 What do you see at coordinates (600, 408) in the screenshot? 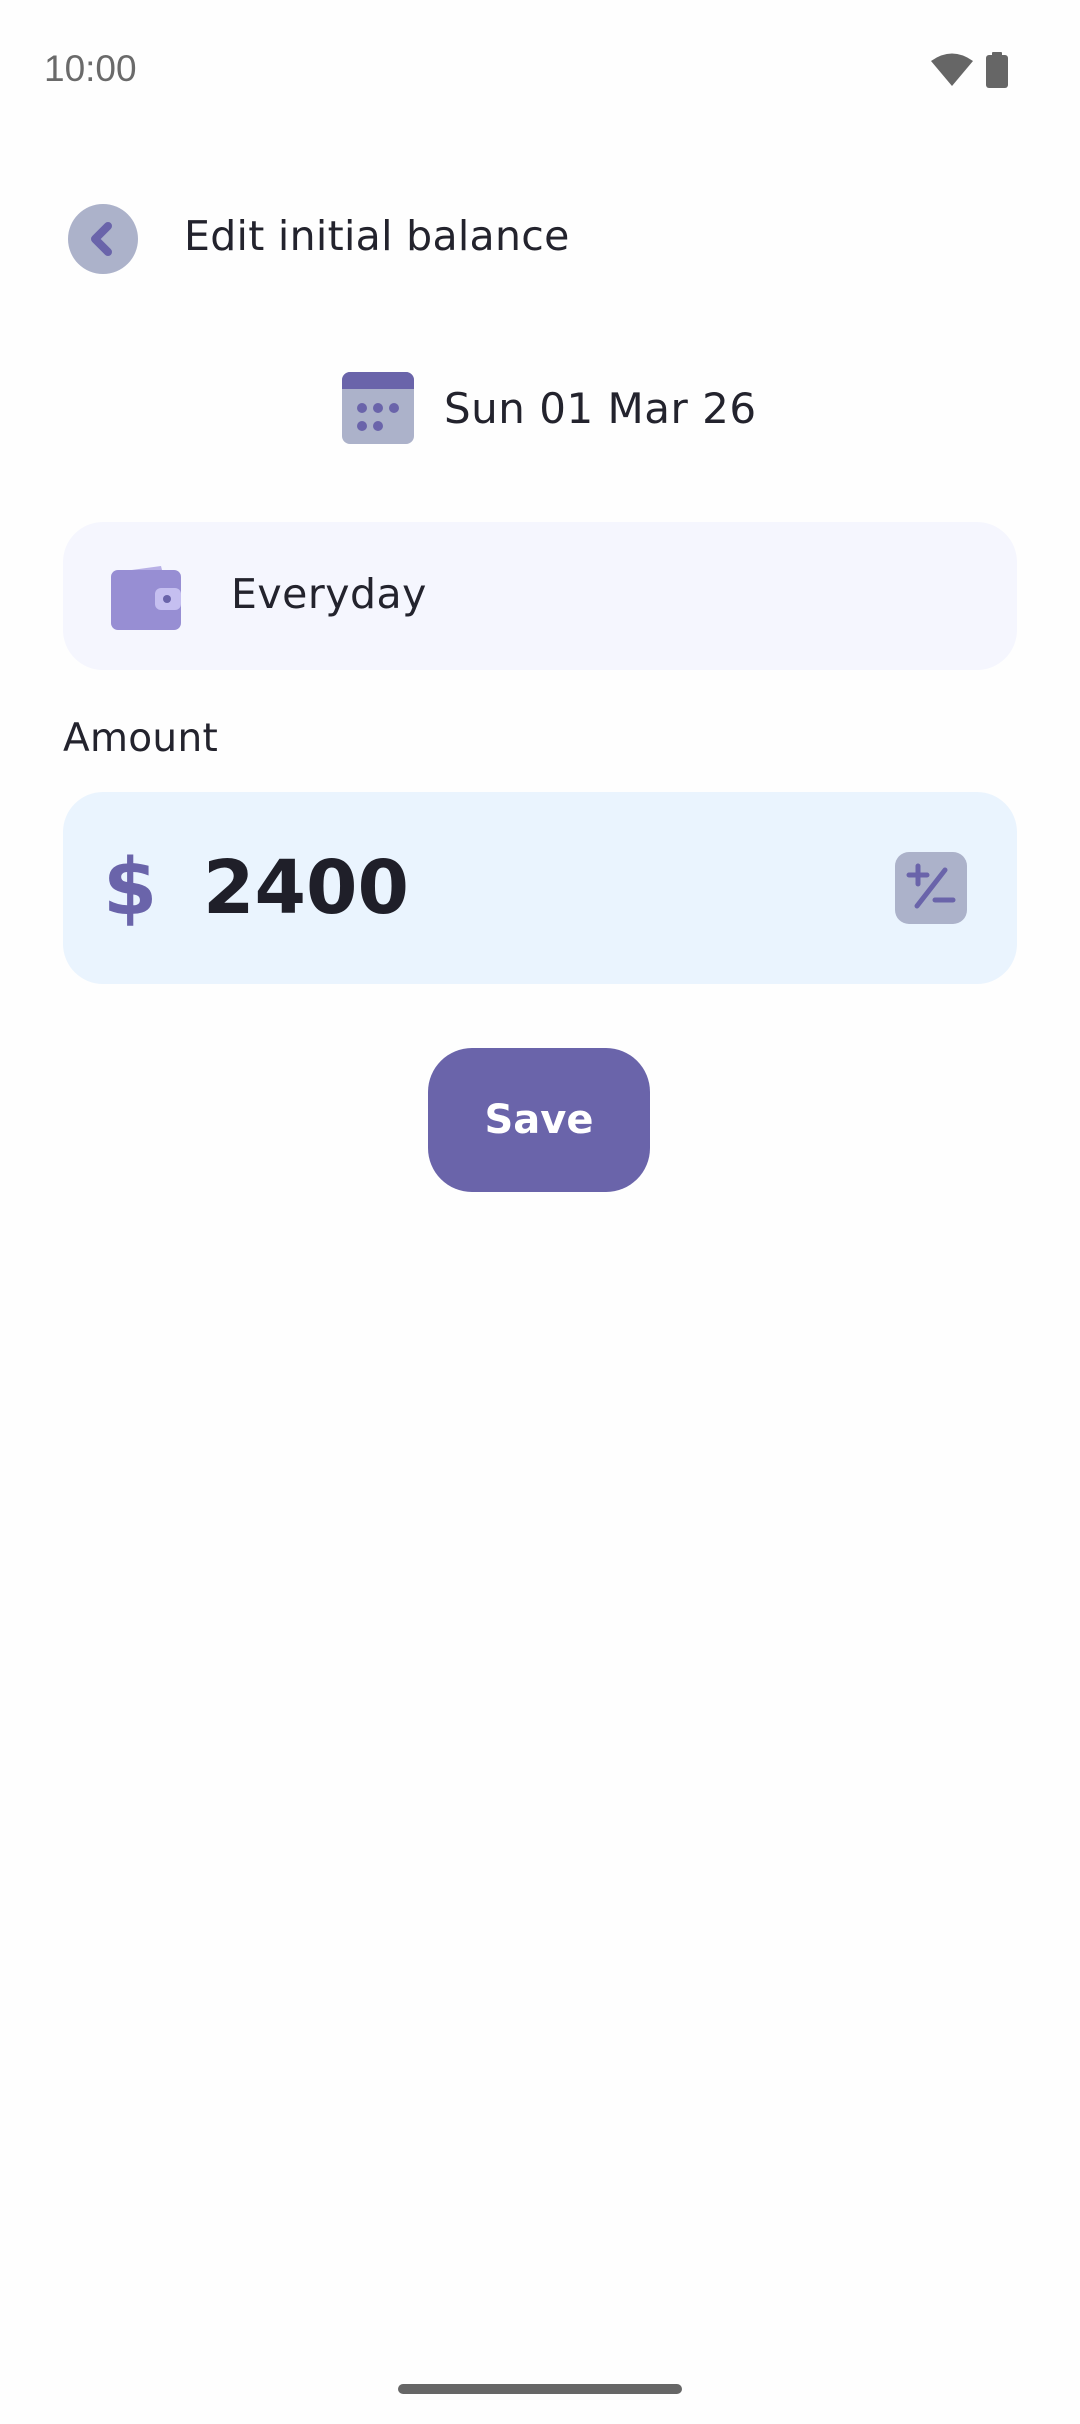
I see `date-label: Sun 01 Mar 26` at bounding box center [600, 408].